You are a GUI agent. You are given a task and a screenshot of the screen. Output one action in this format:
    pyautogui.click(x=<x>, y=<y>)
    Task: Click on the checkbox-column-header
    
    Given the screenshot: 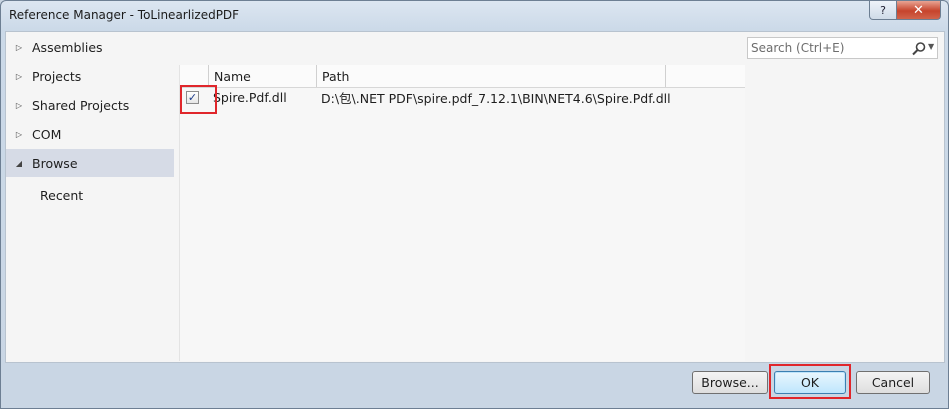 What is the action you would take?
    pyautogui.click(x=194, y=76)
    